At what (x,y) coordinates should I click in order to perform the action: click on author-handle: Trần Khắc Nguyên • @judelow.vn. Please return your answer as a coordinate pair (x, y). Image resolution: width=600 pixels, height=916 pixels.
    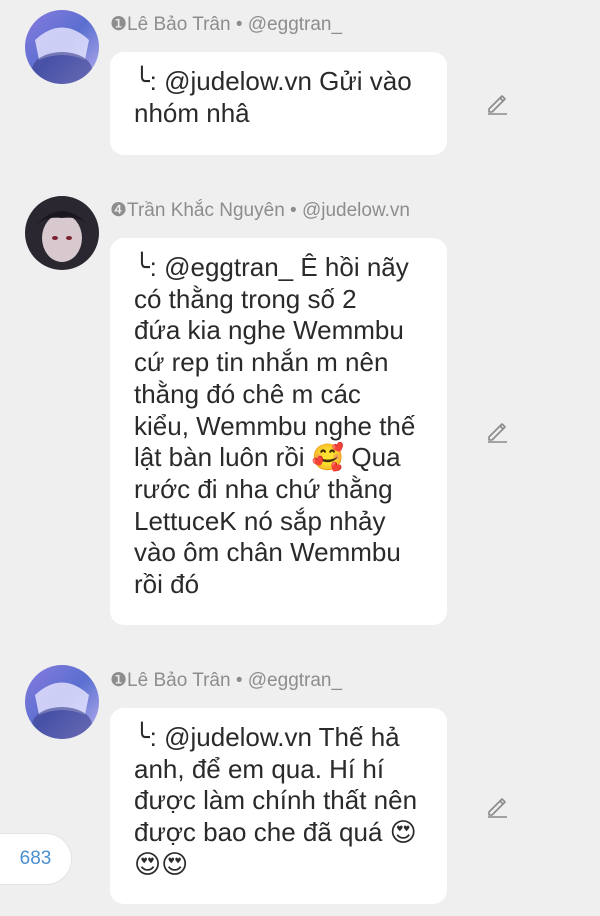
    Looking at the image, I should click on (268, 210).